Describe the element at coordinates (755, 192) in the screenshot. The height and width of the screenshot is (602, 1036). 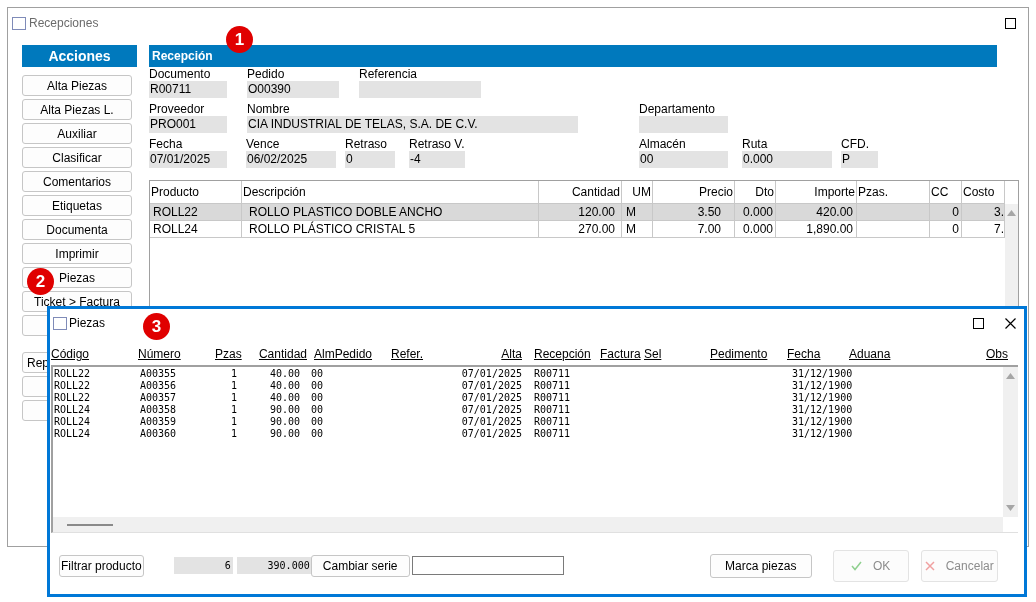
I see `column-header: Dto` at that location.